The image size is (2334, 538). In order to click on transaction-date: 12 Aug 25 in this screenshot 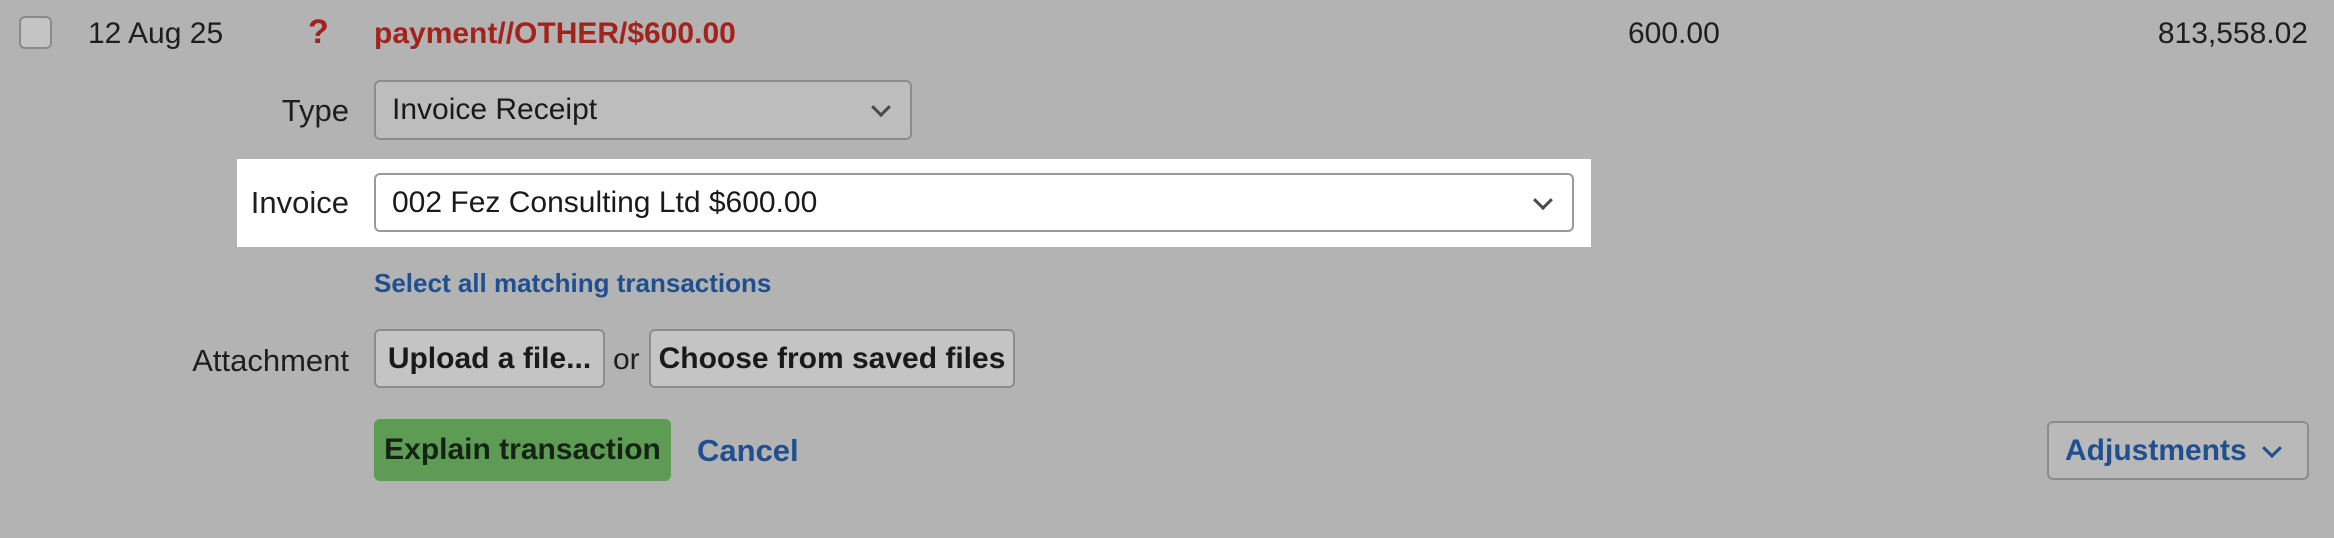, I will do `click(156, 33)`.